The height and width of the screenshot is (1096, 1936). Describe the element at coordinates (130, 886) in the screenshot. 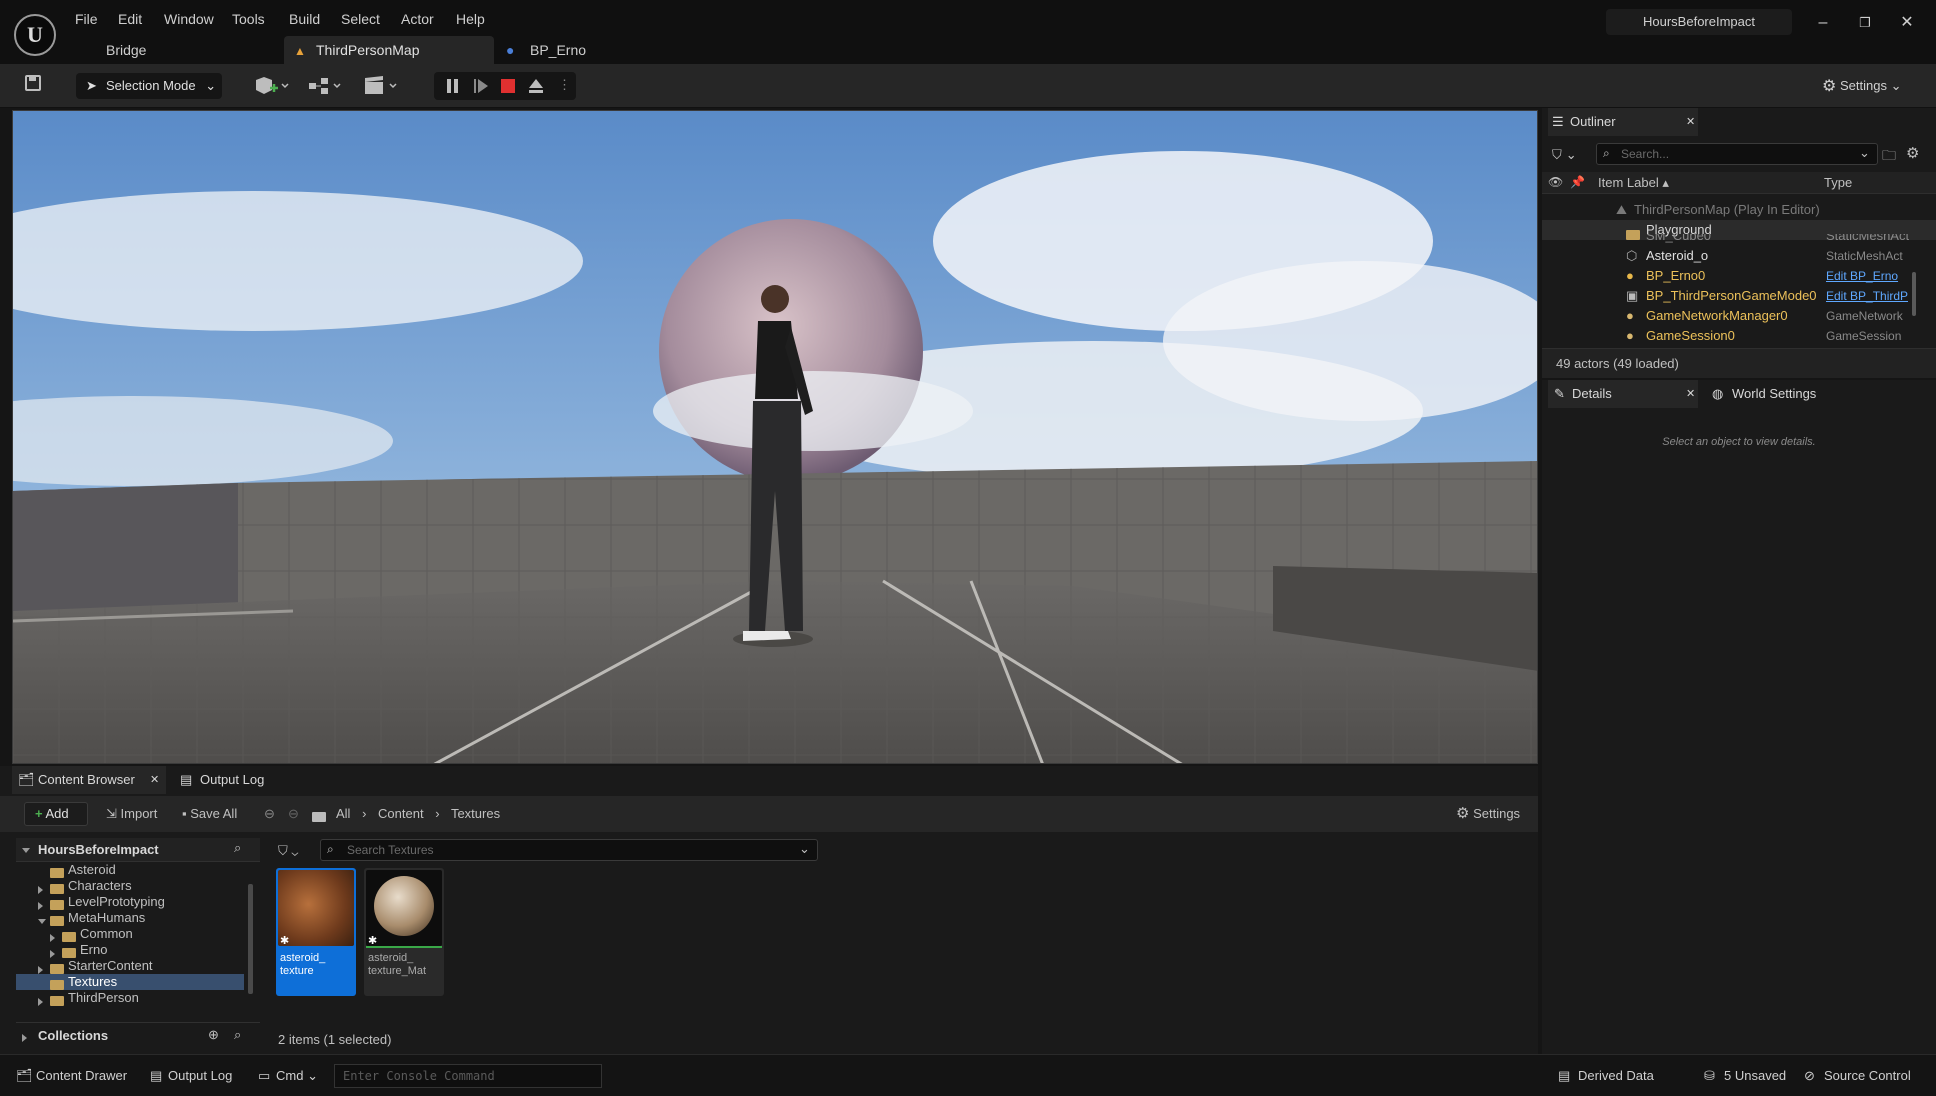

I see `tree-folder-1: Characters` at that location.